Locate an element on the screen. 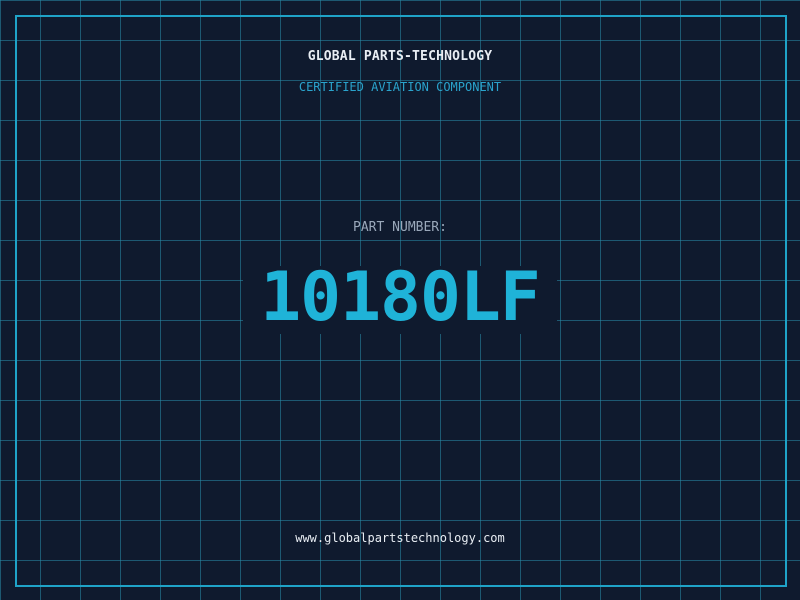  part-number-value: 10180LF is located at coordinates (400, 297).